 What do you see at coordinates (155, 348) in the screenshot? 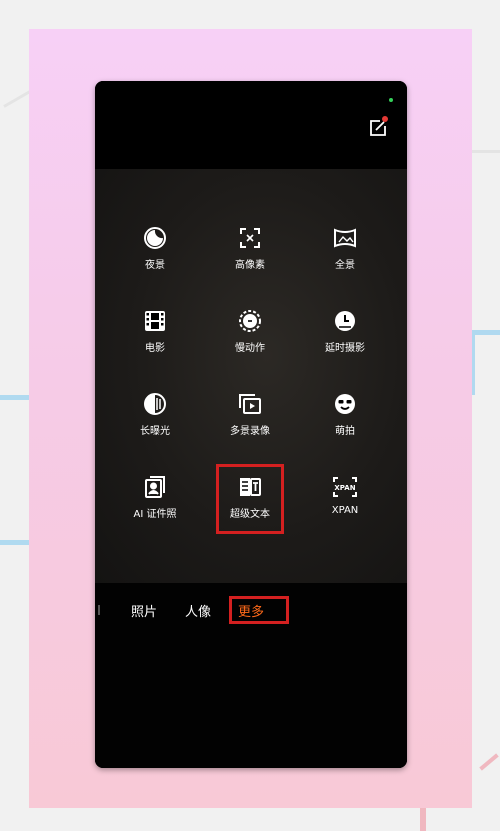
I see `mode-label: 电影` at bounding box center [155, 348].